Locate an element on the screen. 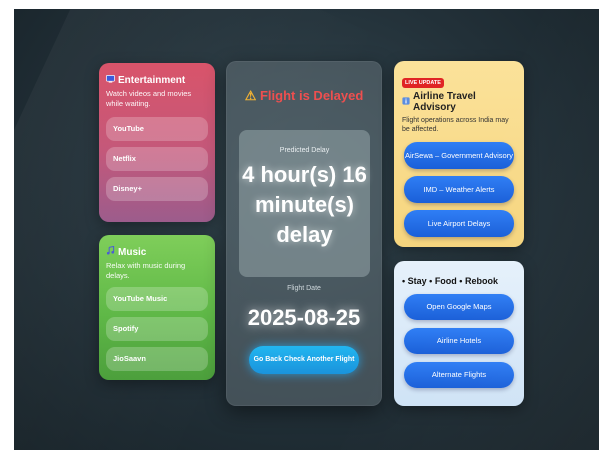 The width and height of the screenshot is (602, 450). live-update-badge: LIVE UPDATE is located at coordinates (423, 83).